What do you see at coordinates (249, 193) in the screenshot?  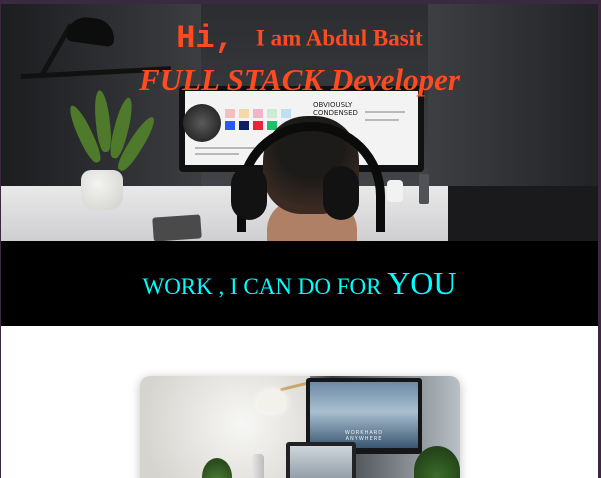 I see `headphone-cup-left` at bounding box center [249, 193].